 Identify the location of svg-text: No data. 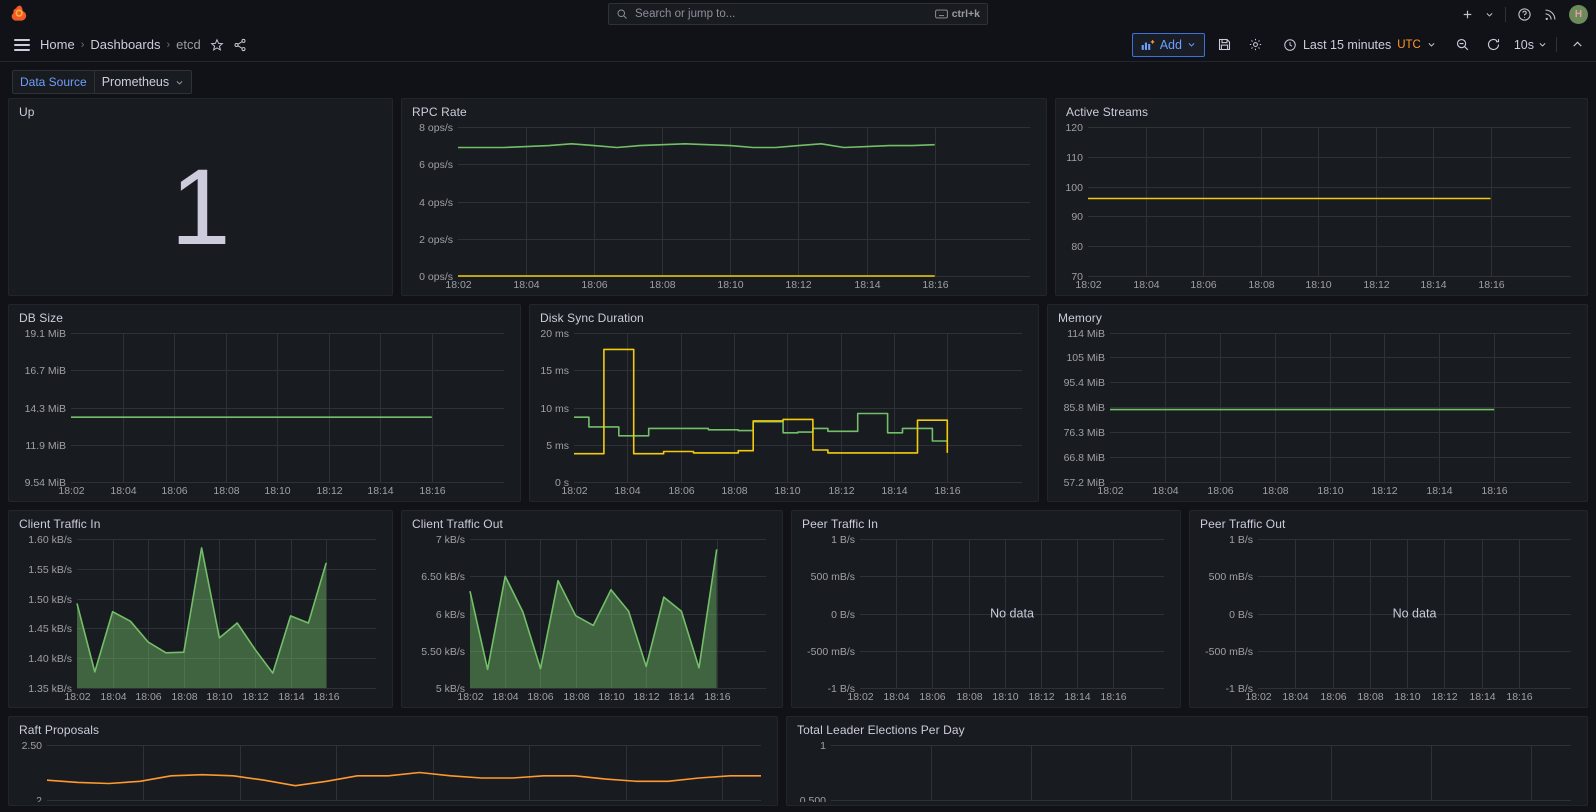
(1012, 614).